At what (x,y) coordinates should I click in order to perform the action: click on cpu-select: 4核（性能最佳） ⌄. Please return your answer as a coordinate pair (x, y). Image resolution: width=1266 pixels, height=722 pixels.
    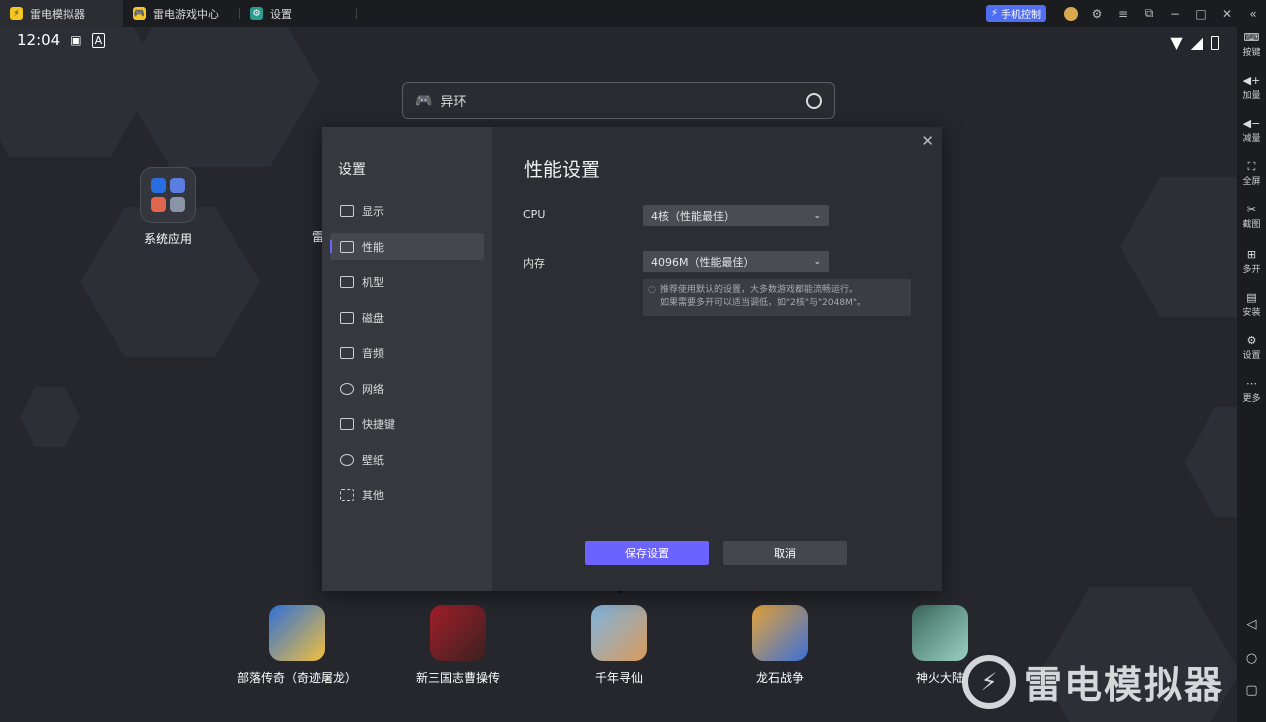
    Looking at the image, I should click on (736, 215).